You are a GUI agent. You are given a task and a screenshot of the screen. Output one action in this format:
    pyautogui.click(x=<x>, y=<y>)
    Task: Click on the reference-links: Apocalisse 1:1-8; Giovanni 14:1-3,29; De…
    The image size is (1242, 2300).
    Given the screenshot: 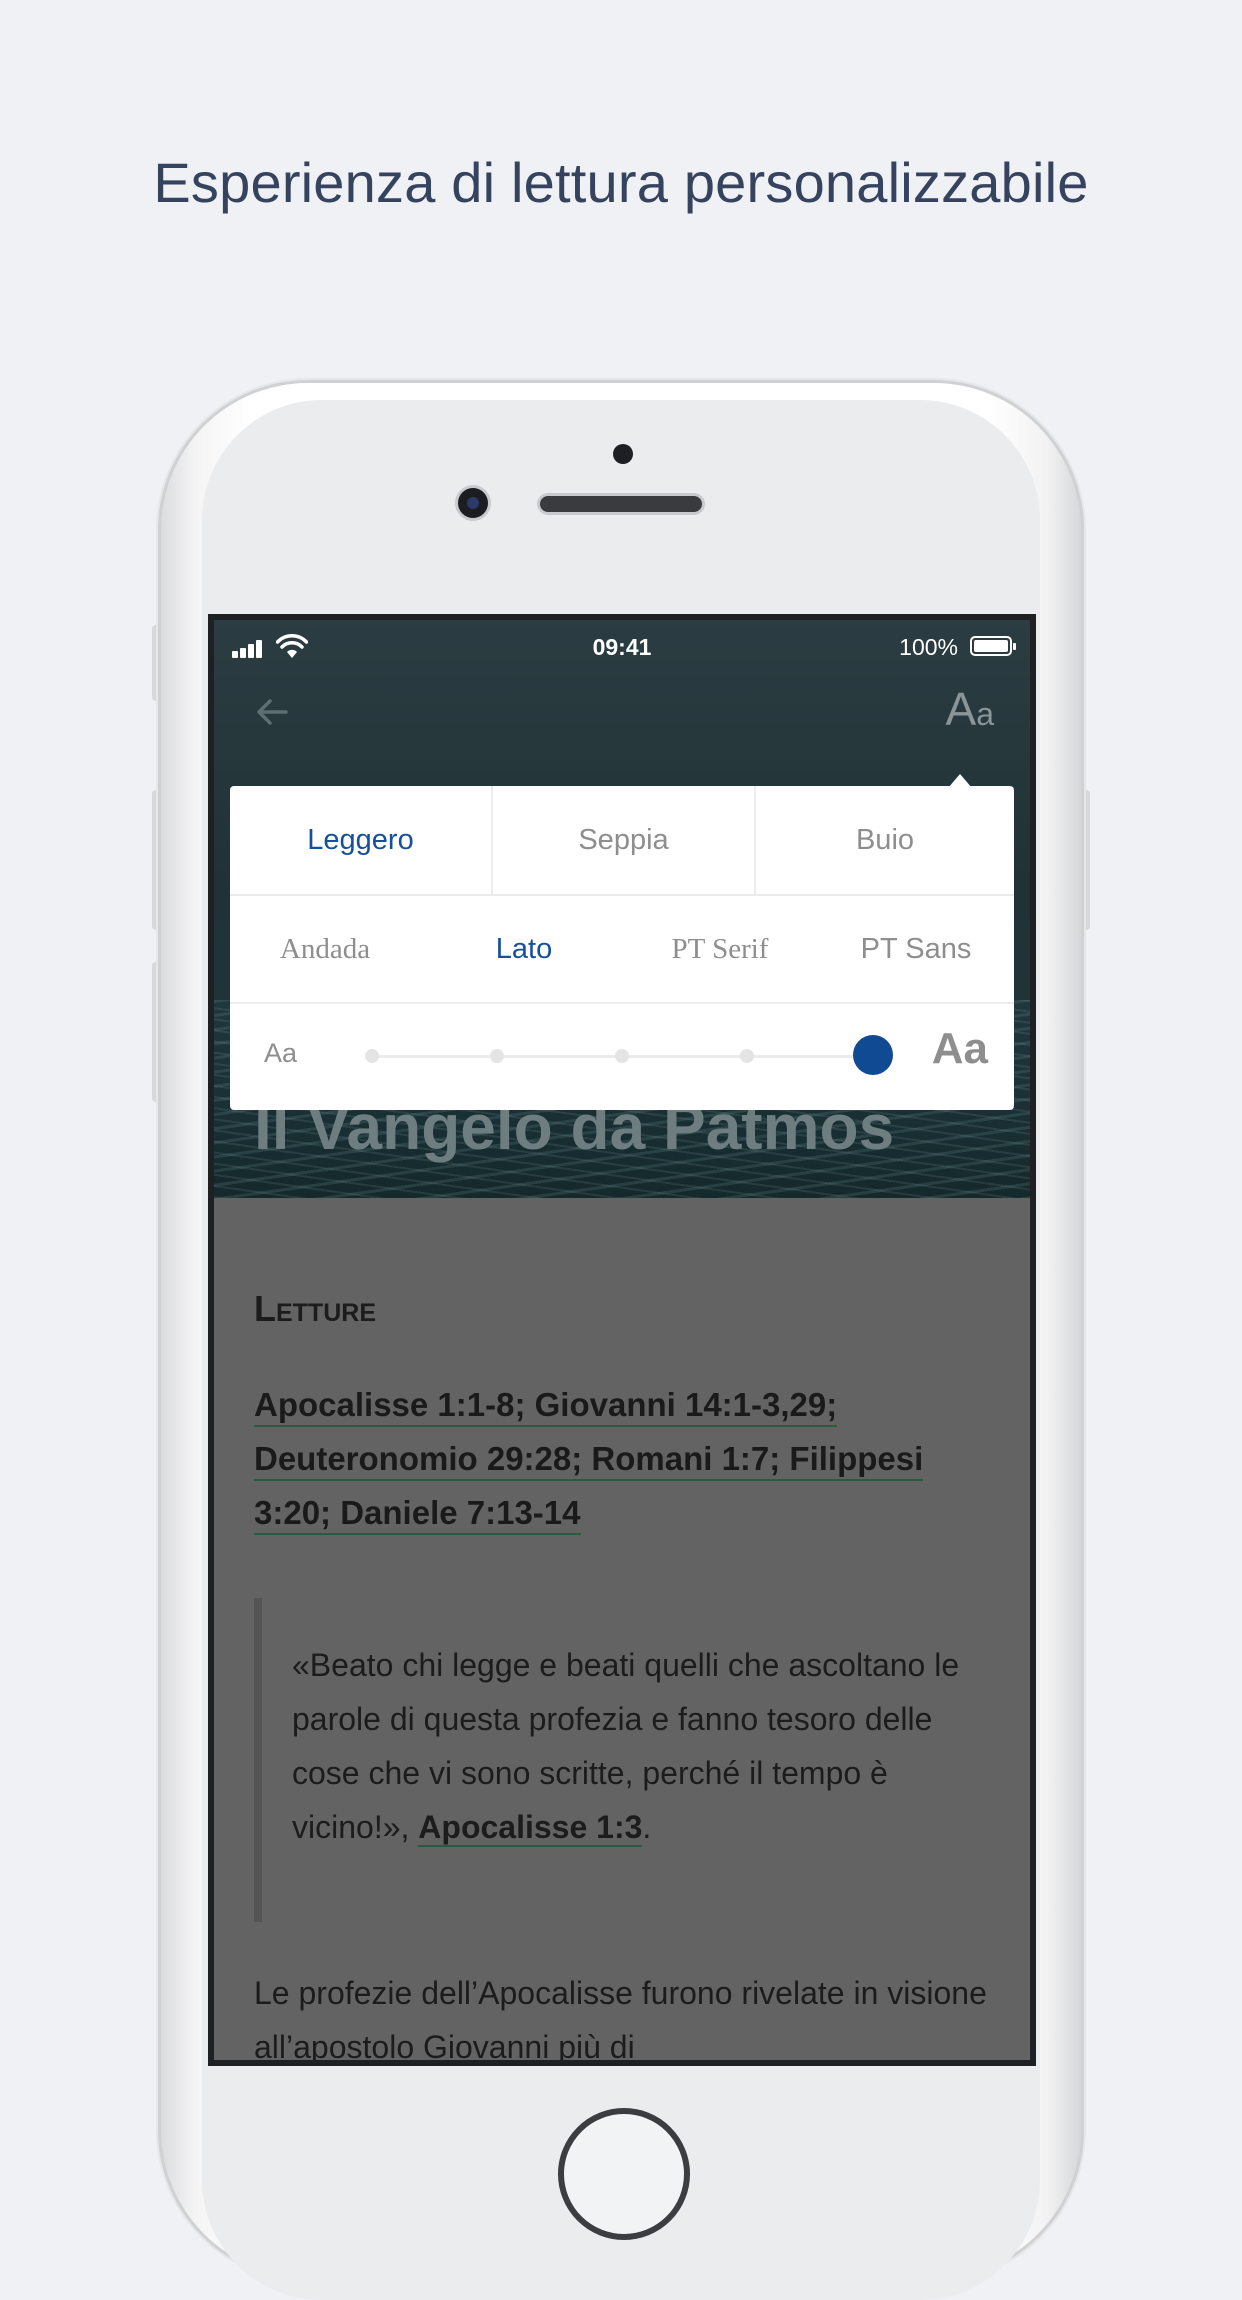 What is the action you would take?
    pyautogui.click(x=589, y=1460)
    